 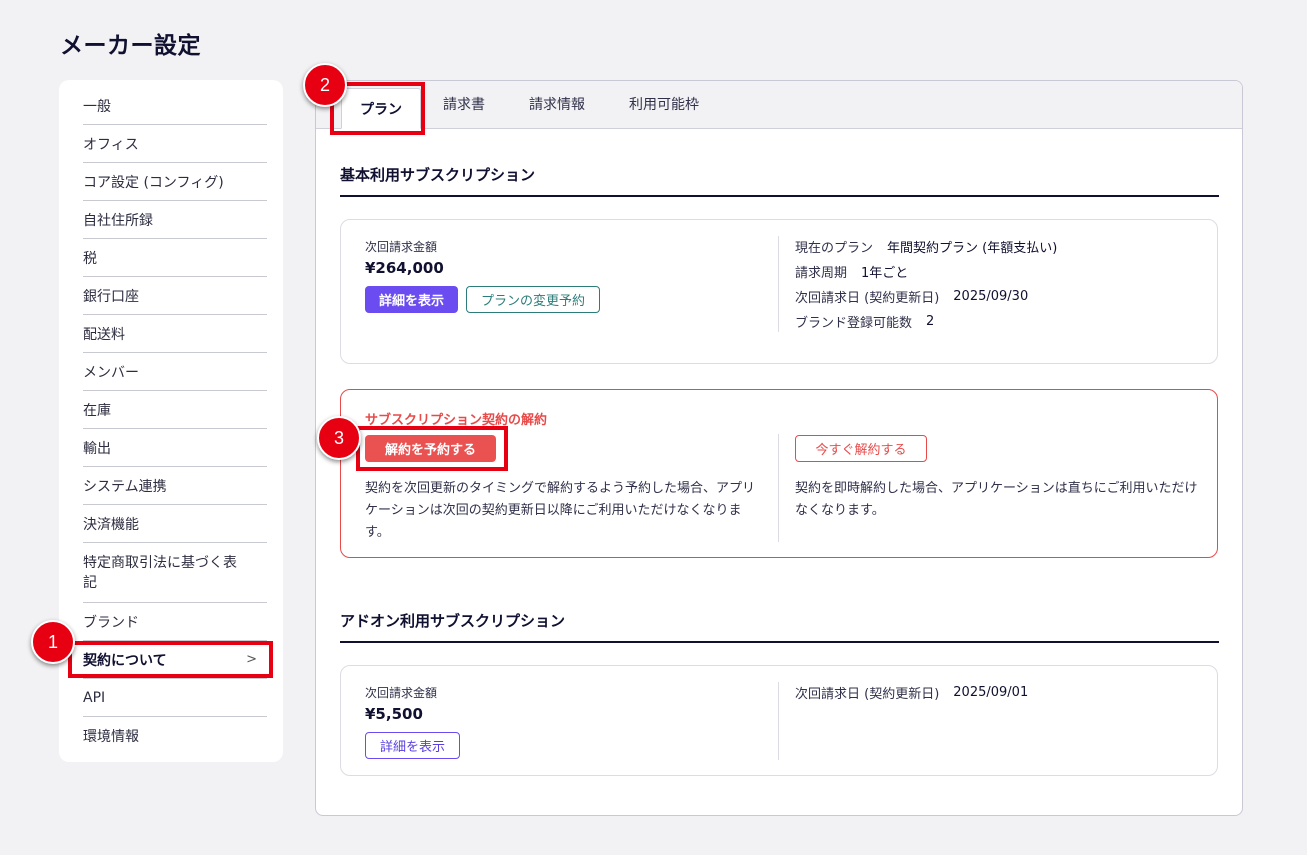 I want to click on step-badge-1: 1, so click(x=53, y=642).